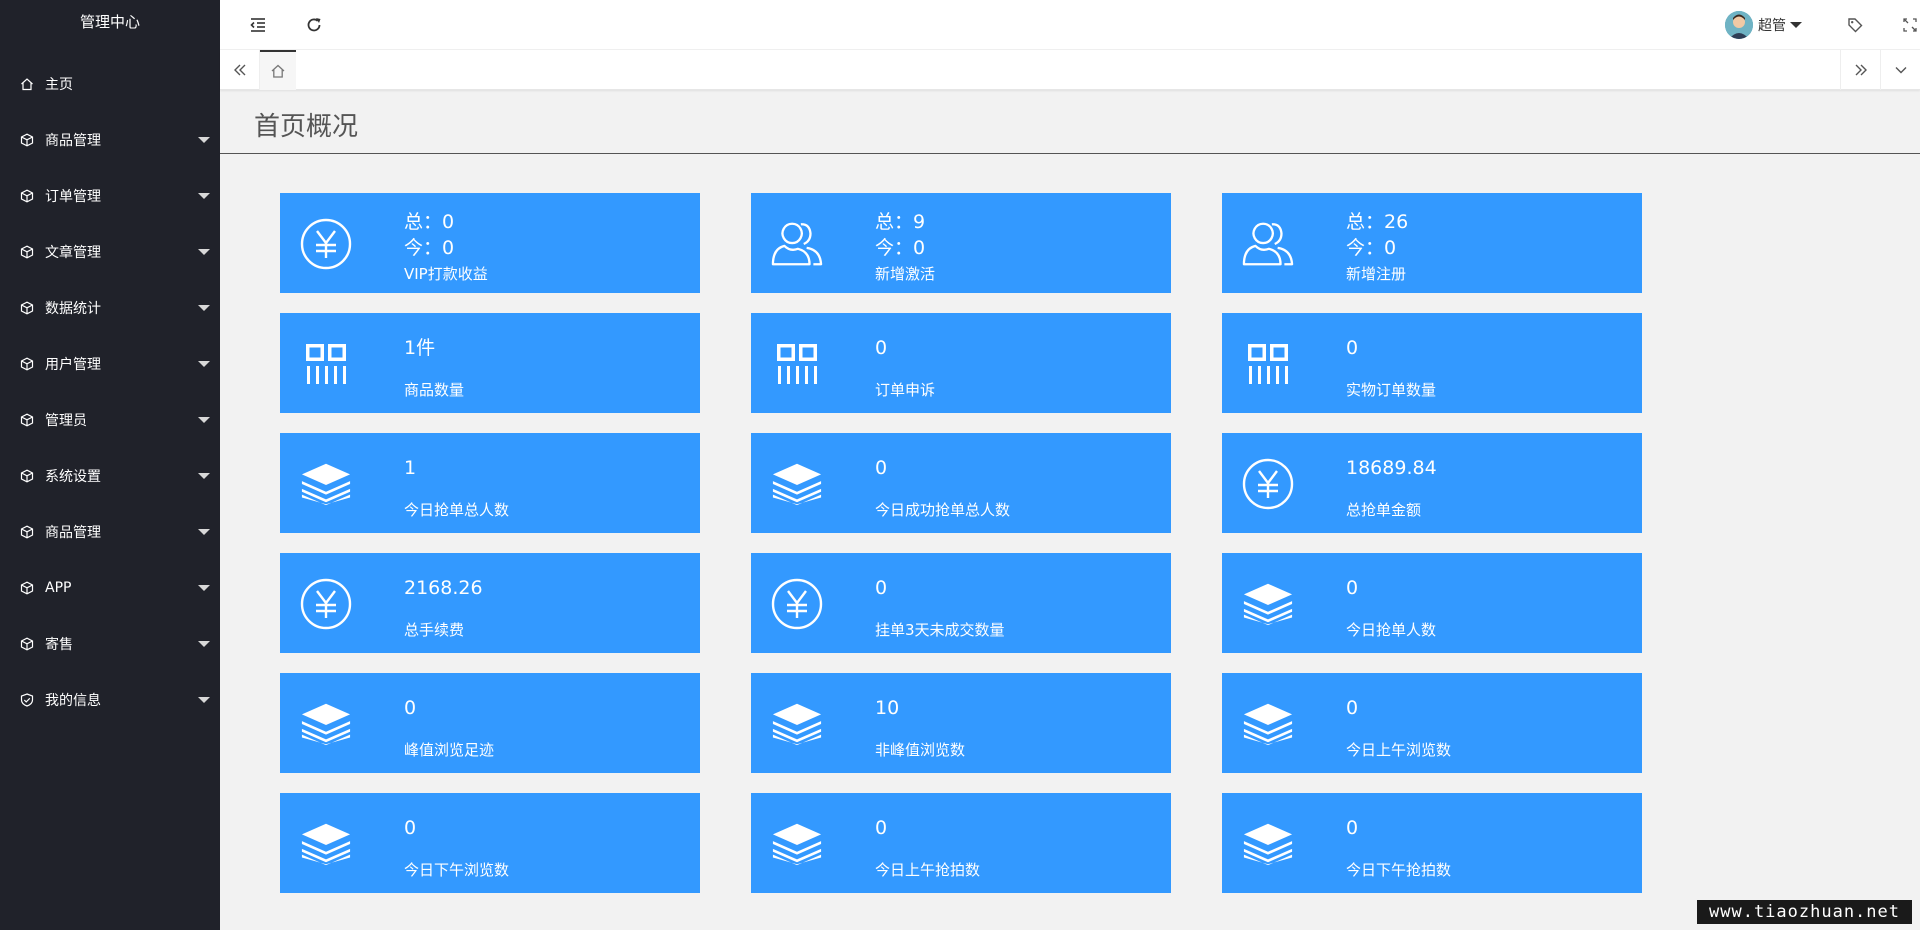 The width and height of the screenshot is (1920, 930). I want to click on stat-card: 0 今日成功抢单总人数, so click(961, 483).